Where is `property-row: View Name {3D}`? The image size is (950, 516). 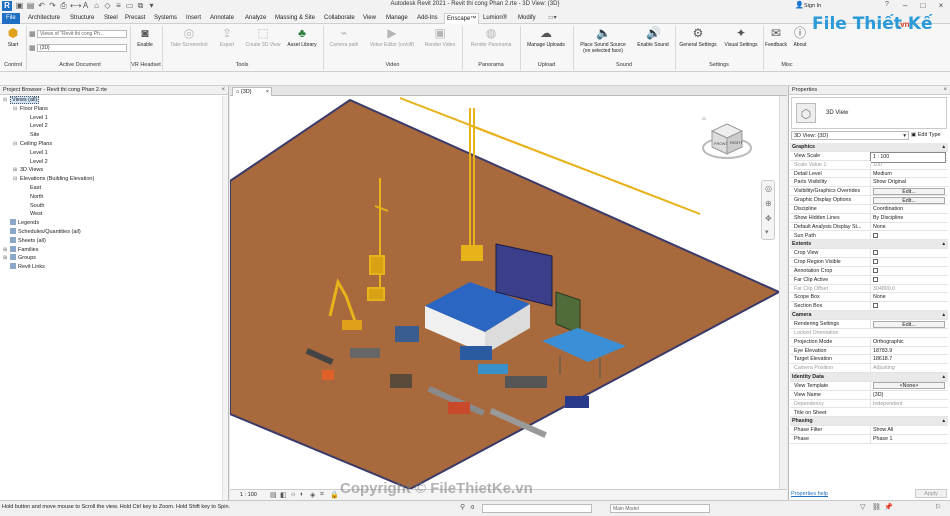
property-row: View Name {3D} is located at coordinates (869, 395).